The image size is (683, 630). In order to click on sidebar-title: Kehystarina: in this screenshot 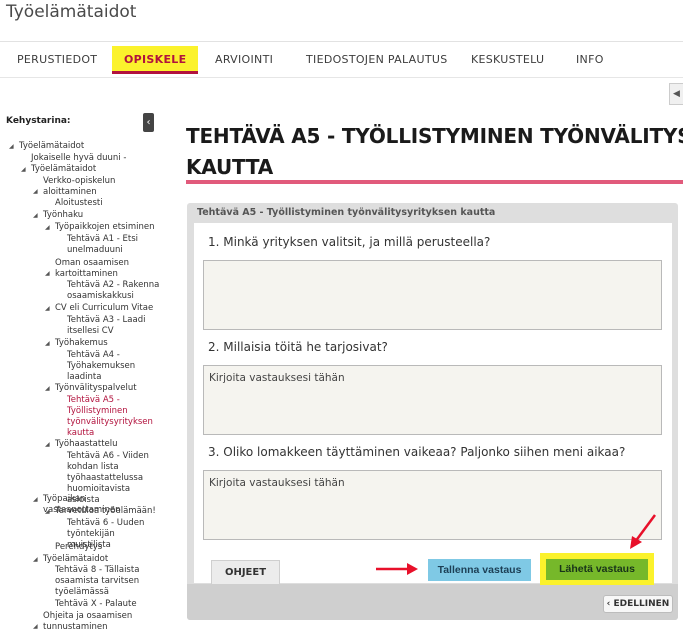, I will do `click(38, 121)`.